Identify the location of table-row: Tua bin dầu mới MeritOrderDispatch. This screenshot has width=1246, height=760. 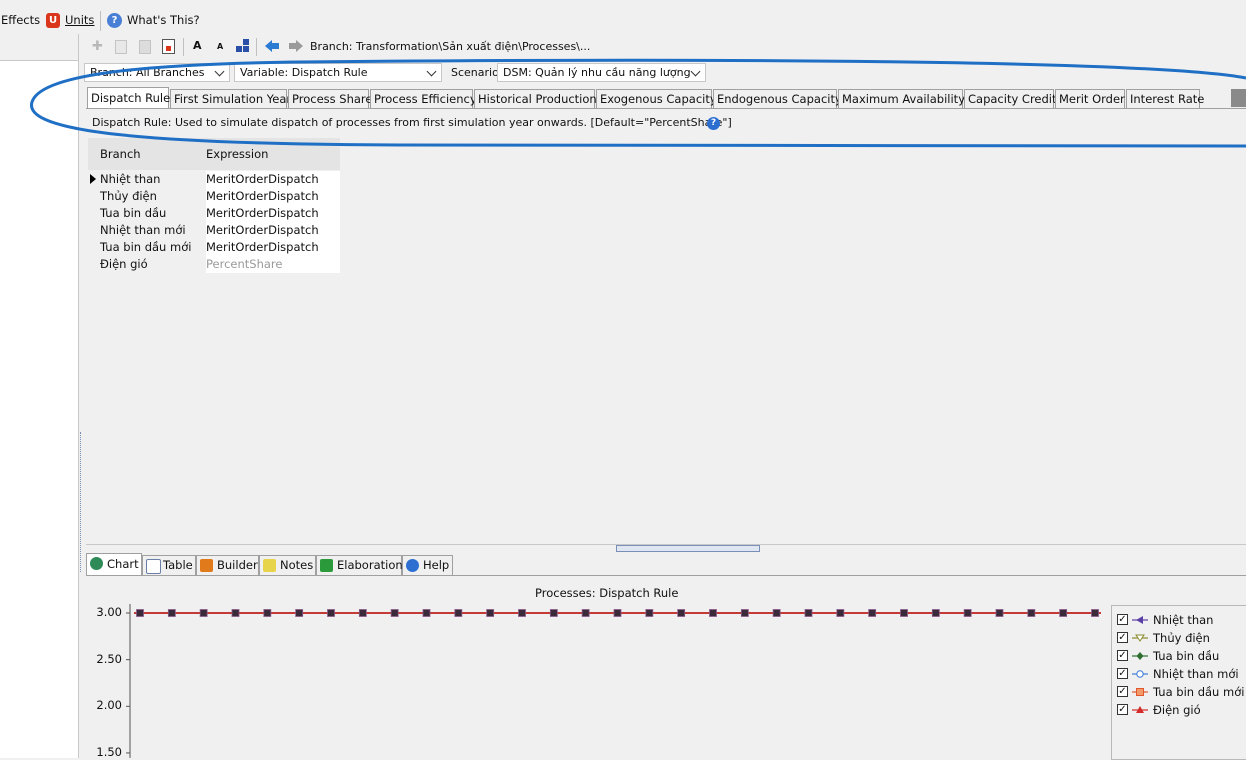
(214, 247).